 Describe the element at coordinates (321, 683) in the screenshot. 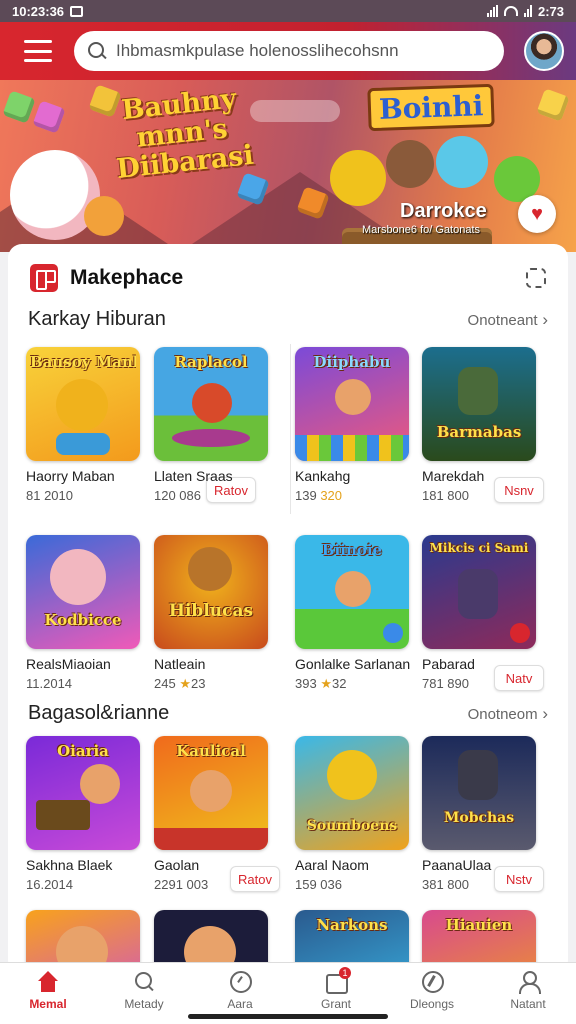

I see `game-meta: 393 ★32` at that location.